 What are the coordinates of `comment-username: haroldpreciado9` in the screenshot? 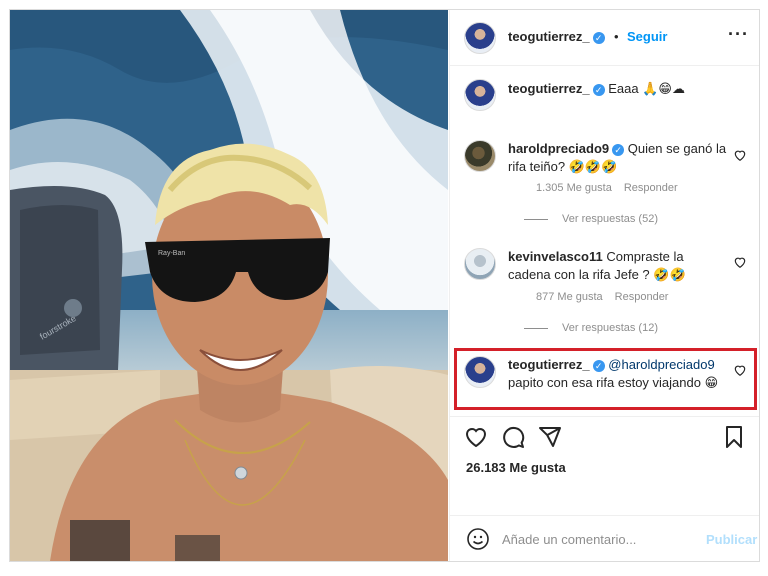 It's located at (558, 148).